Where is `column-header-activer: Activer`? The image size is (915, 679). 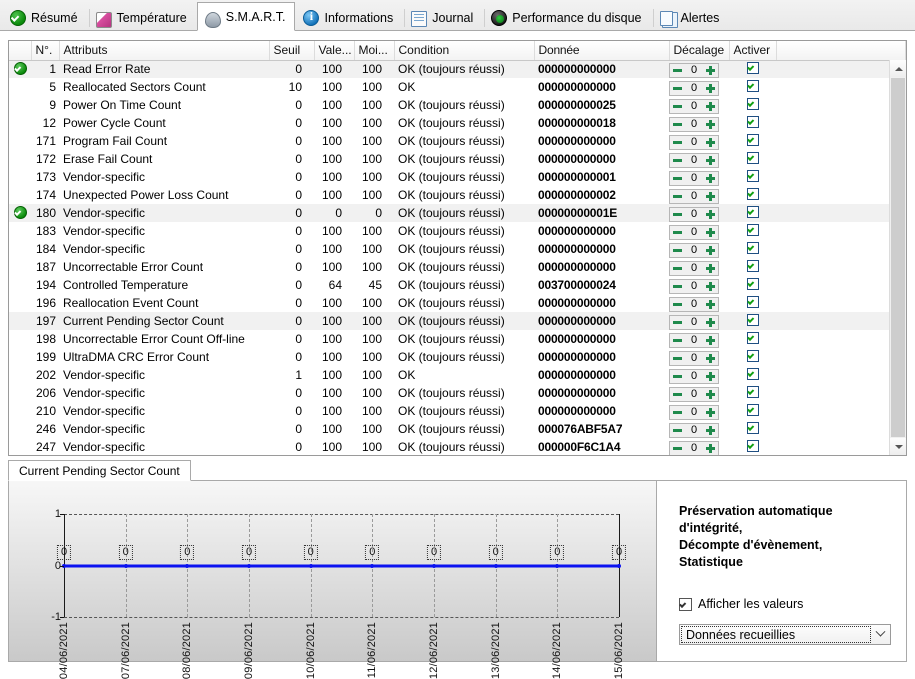
column-header-activer: Activer is located at coordinates (753, 51).